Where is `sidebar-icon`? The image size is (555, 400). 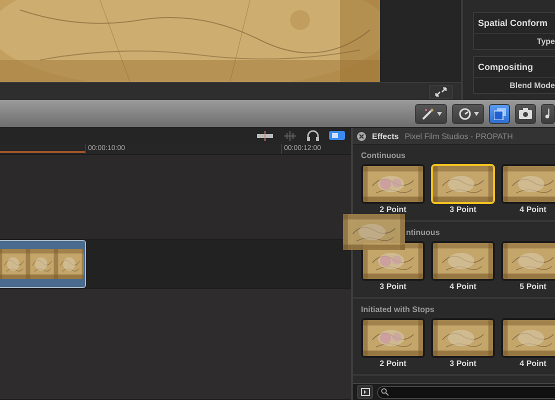 sidebar-icon is located at coordinates (365, 392).